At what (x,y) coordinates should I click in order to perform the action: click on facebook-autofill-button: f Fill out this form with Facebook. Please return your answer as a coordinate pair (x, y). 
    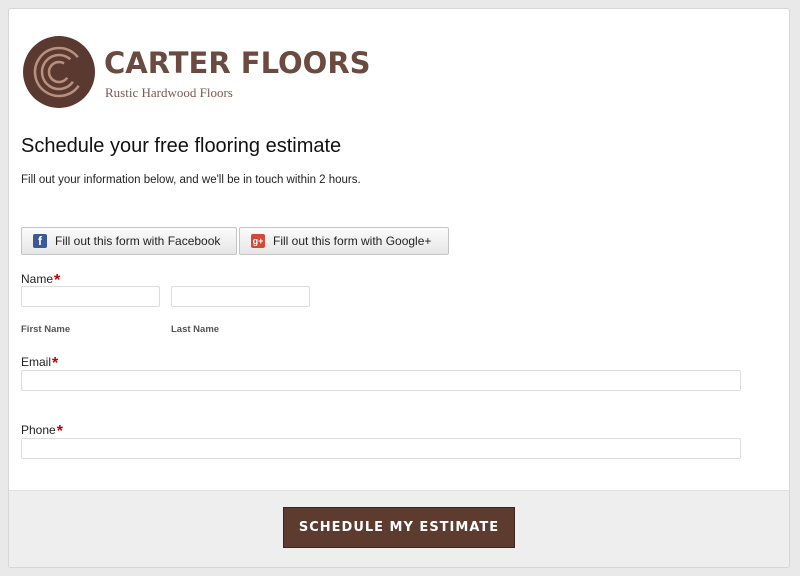
    Looking at the image, I should click on (129, 241).